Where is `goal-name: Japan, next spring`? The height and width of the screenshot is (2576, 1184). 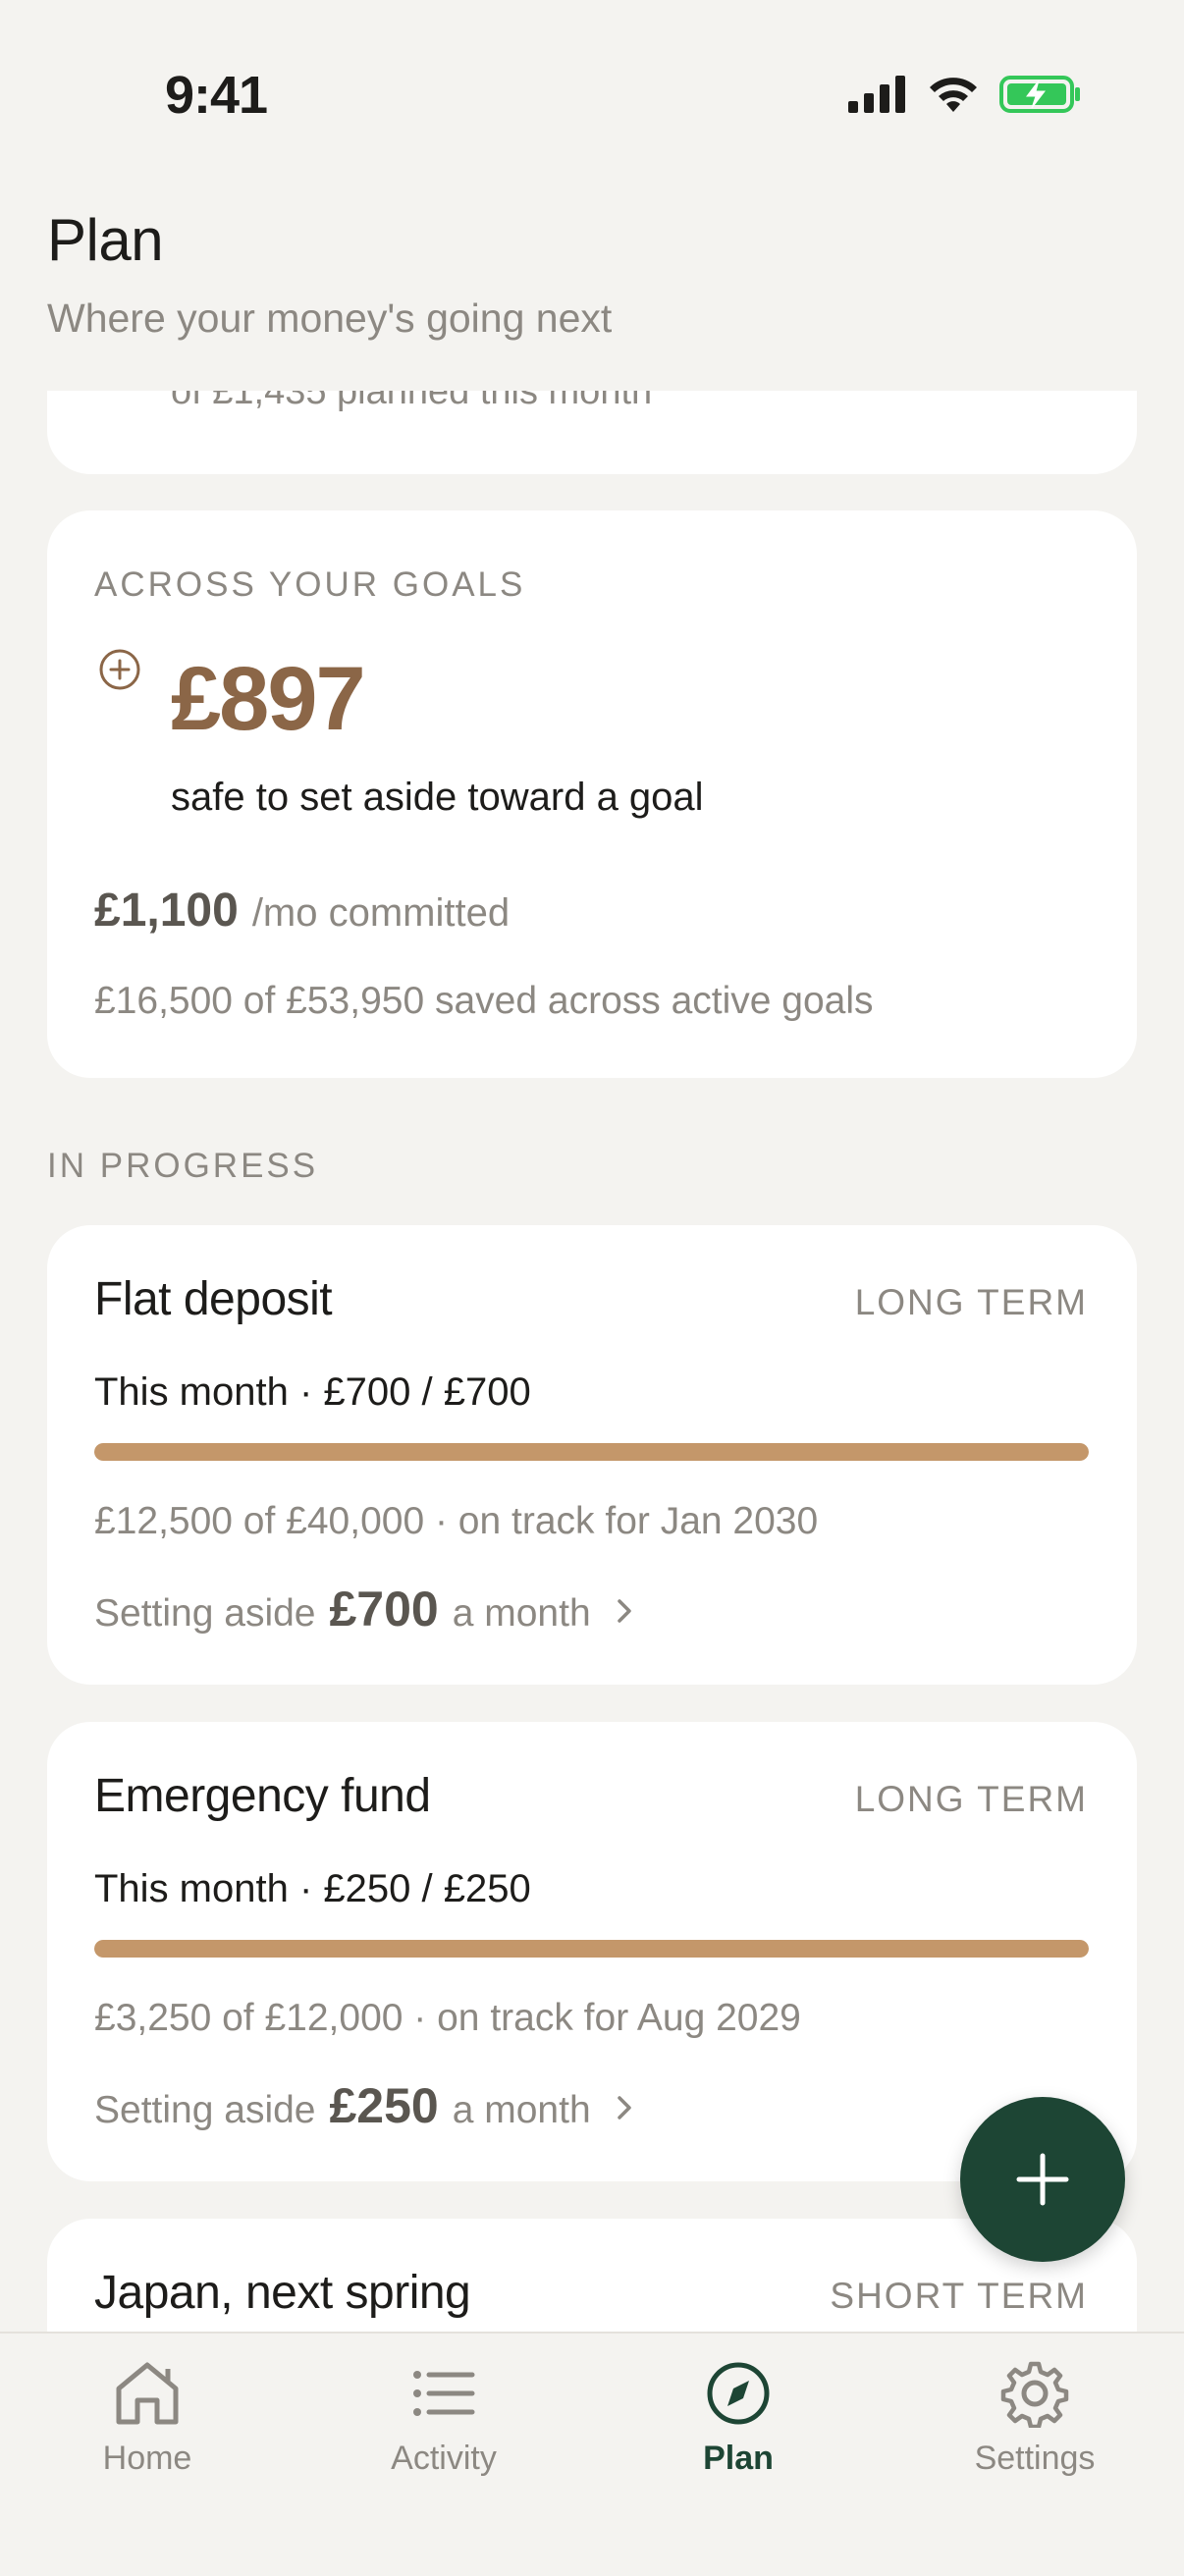 goal-name: Japan, next spring is located at coordinates (282, 2293).